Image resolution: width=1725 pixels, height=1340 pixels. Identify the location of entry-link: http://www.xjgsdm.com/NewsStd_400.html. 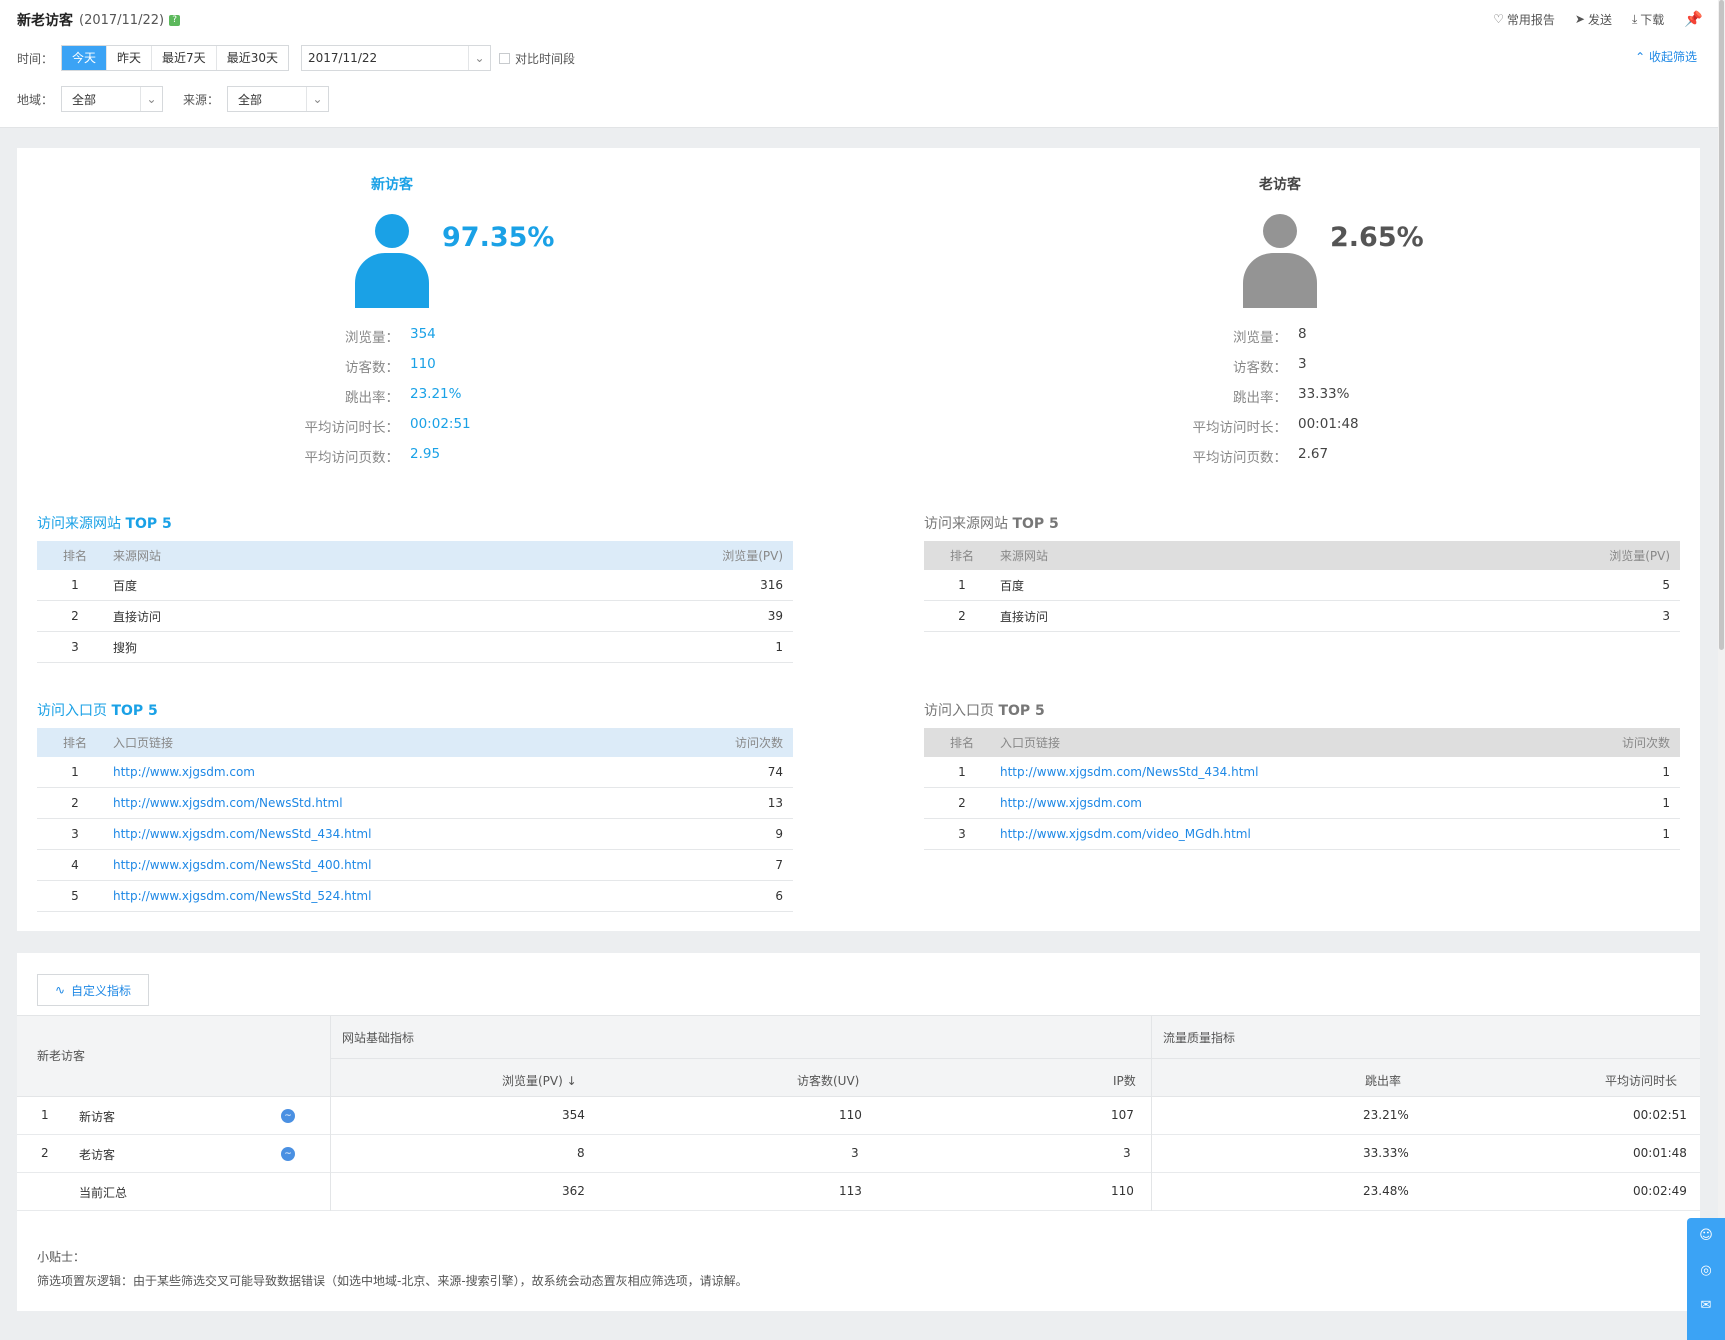
(383, 865).